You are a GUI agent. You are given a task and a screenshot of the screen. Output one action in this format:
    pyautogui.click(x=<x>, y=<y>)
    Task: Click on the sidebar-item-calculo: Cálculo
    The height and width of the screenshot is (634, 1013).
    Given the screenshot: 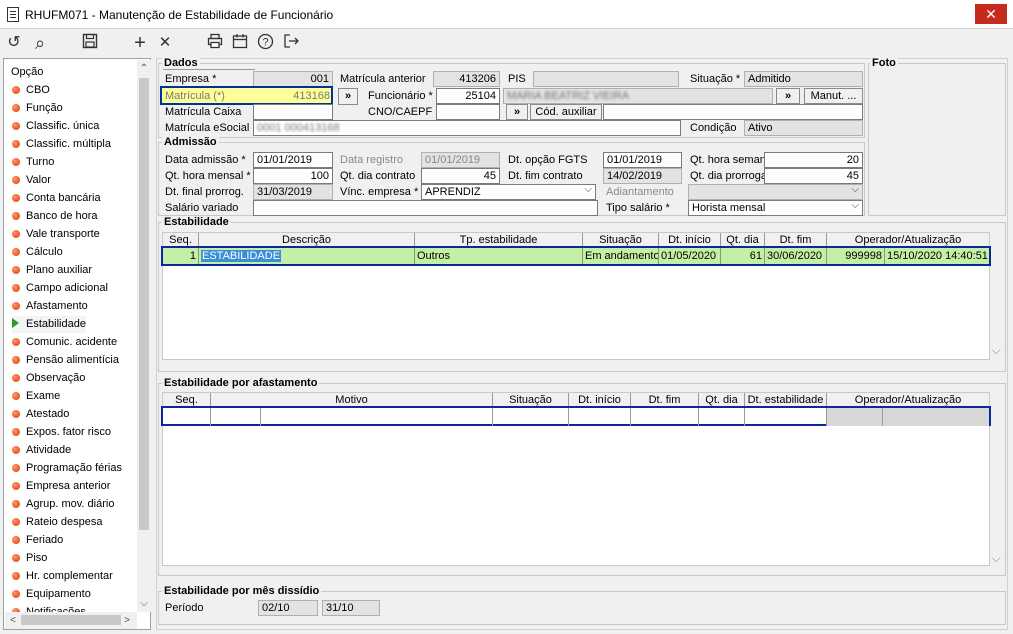 What is the action you would take?
    pyautogui.click(x=37, y=252)
    